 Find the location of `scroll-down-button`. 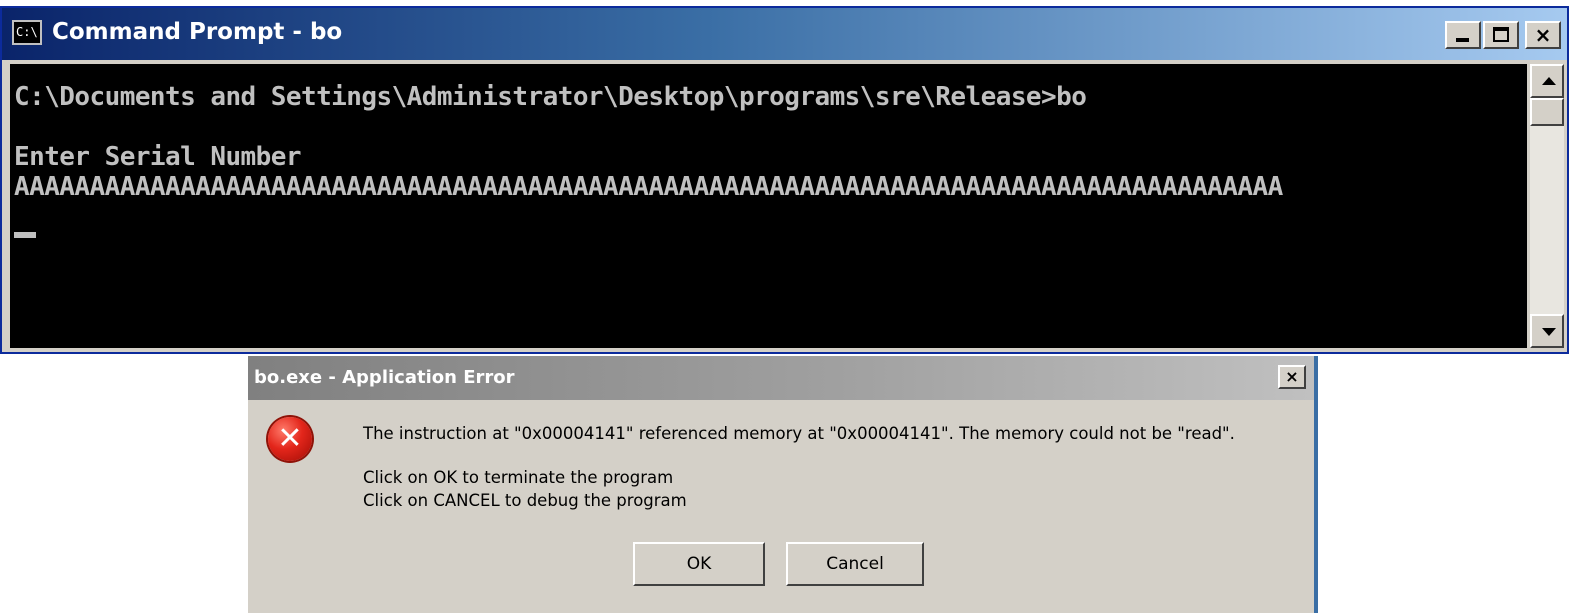

scroll-down-button is located at coordinates (1547, 331).